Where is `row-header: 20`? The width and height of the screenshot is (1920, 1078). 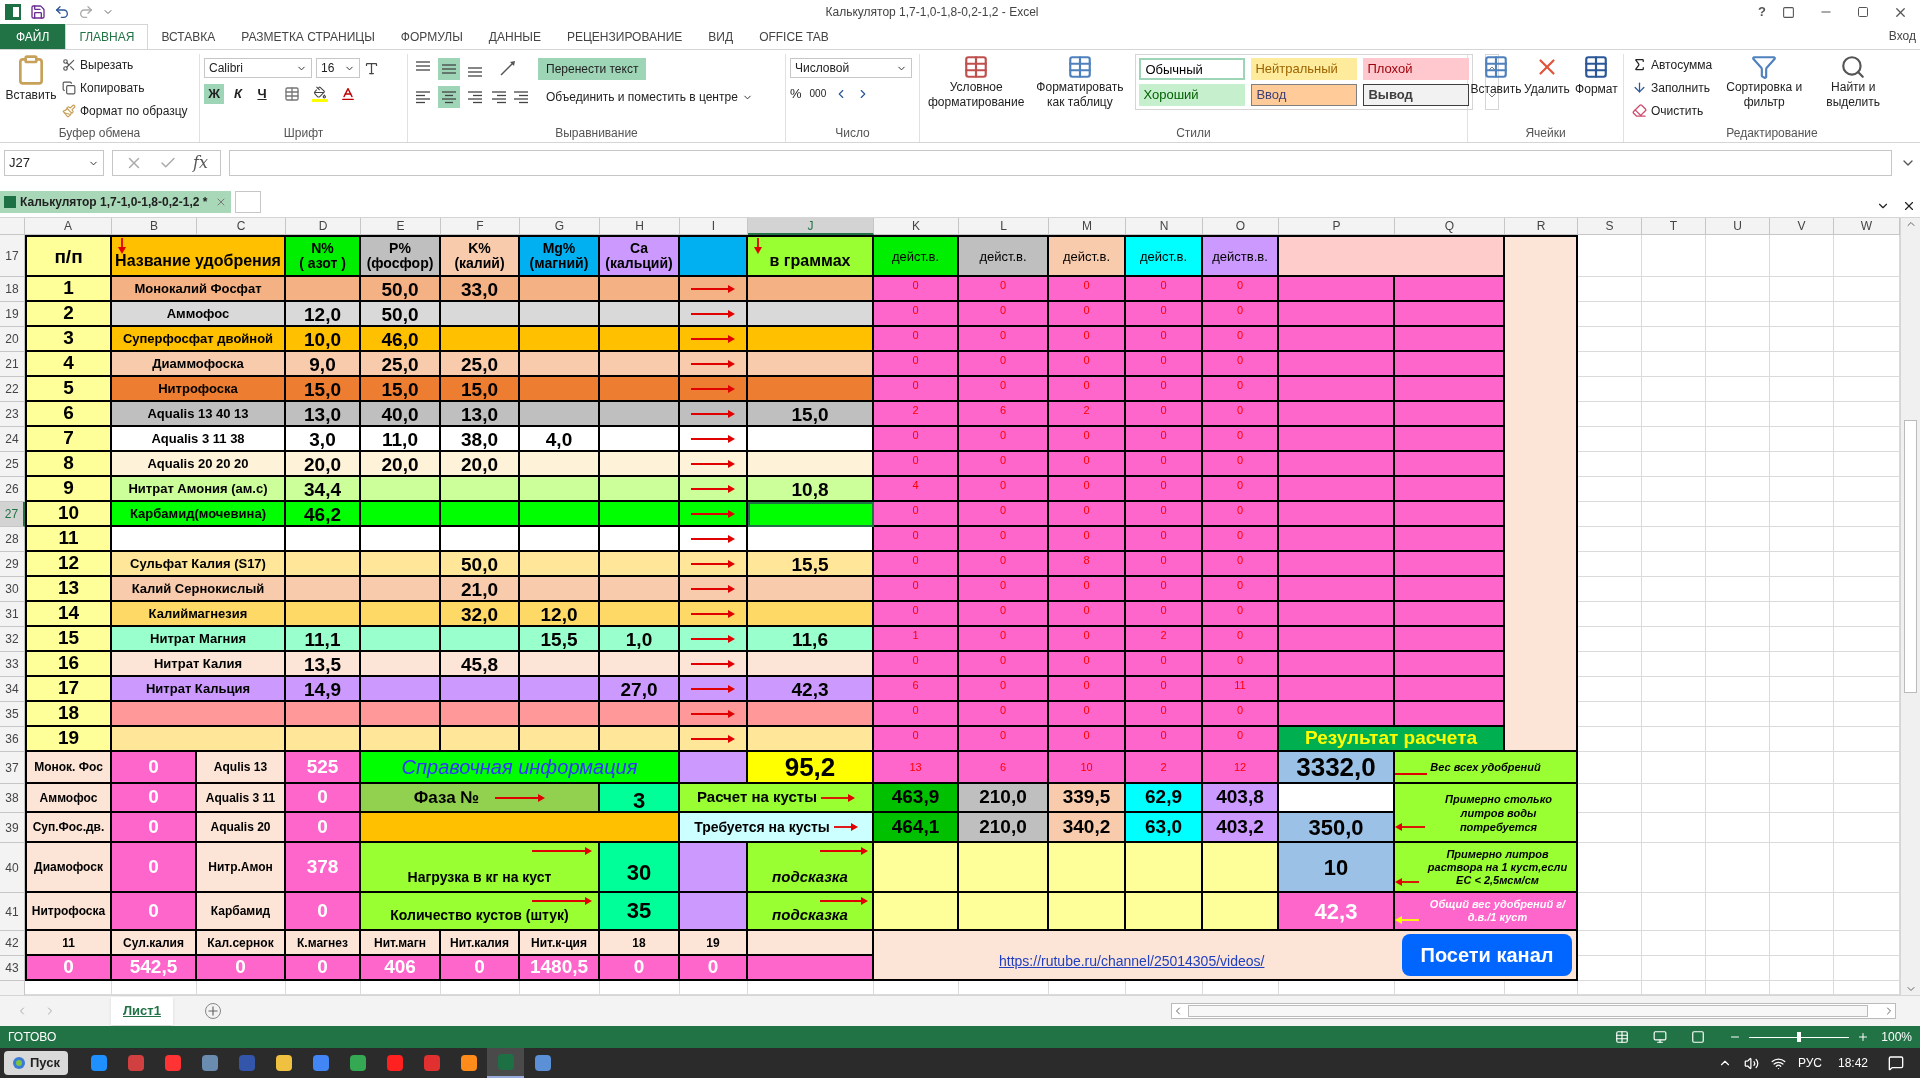
row-header: 20 is located at coordinates (12, 339).